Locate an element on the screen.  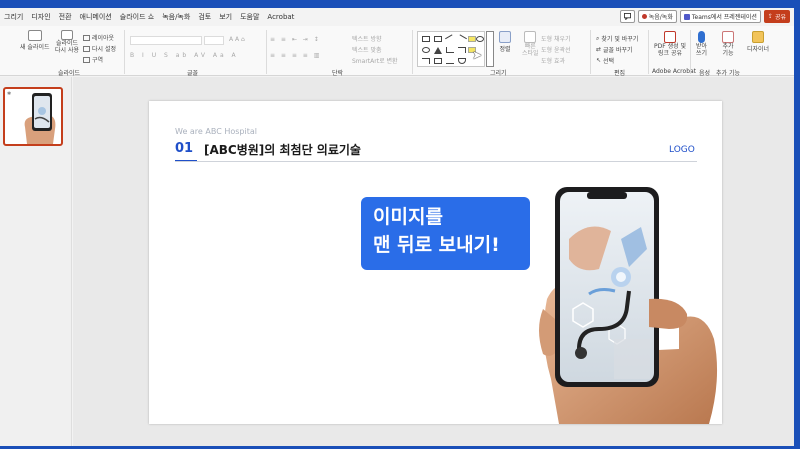
record-button: 녹음/녹화 is located at coordinates (657, 16).